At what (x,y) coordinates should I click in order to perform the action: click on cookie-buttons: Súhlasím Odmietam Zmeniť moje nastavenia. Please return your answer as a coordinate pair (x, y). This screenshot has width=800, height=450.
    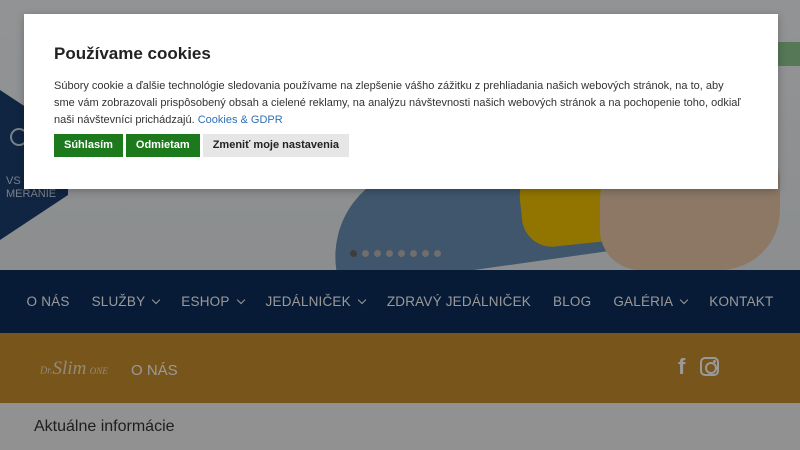
    Looking at the image, I should click on (202, 145).